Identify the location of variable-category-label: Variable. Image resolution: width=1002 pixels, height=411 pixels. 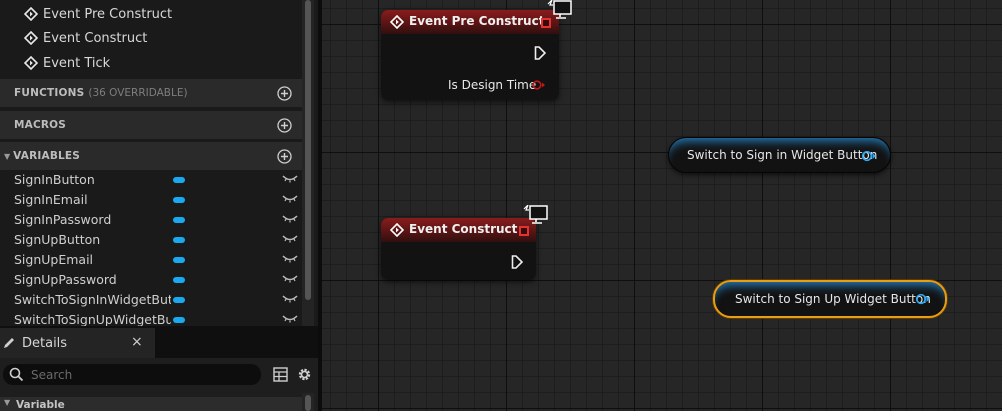
(40, 405).